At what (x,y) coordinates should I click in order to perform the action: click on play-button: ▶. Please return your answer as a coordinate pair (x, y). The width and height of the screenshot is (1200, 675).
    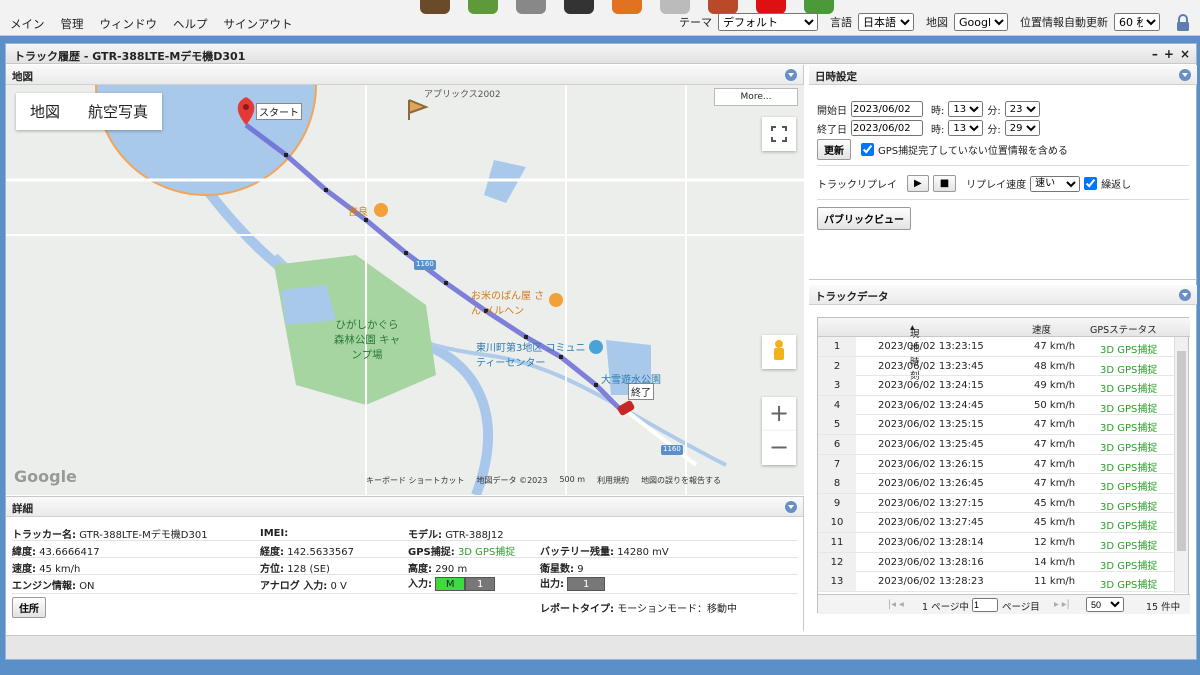
    Looking at the image, I should click on (918, 183).